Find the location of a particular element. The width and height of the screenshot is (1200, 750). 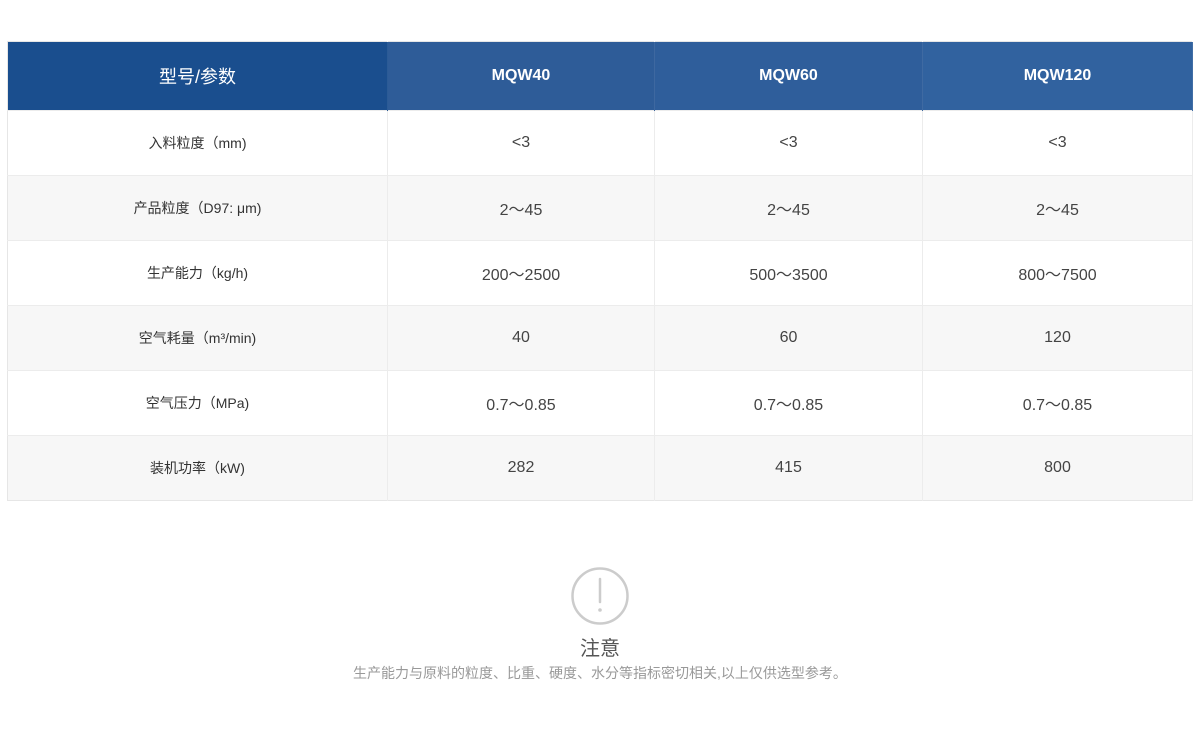

row-label: 空气耗量（m³/min) is located at coordinates (197, 338).